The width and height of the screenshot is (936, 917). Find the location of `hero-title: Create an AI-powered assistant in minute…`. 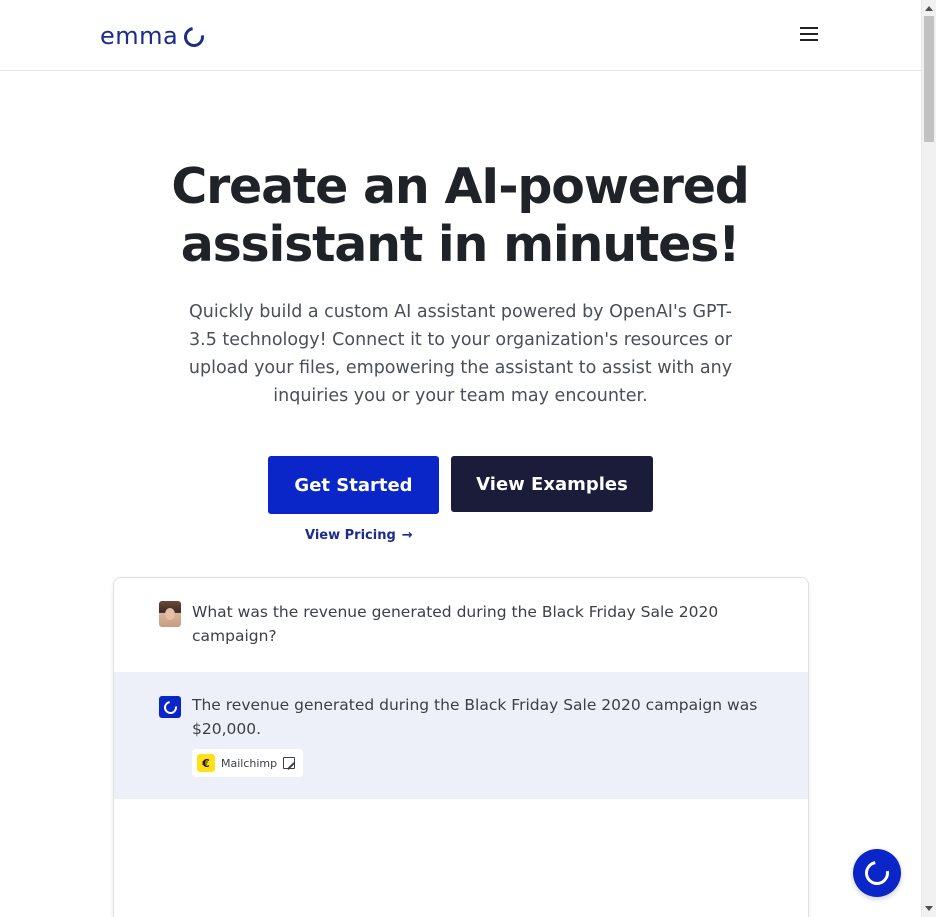

hero-title: Create an AI-powered assistant in minute… is located at coordinates (460, 215).